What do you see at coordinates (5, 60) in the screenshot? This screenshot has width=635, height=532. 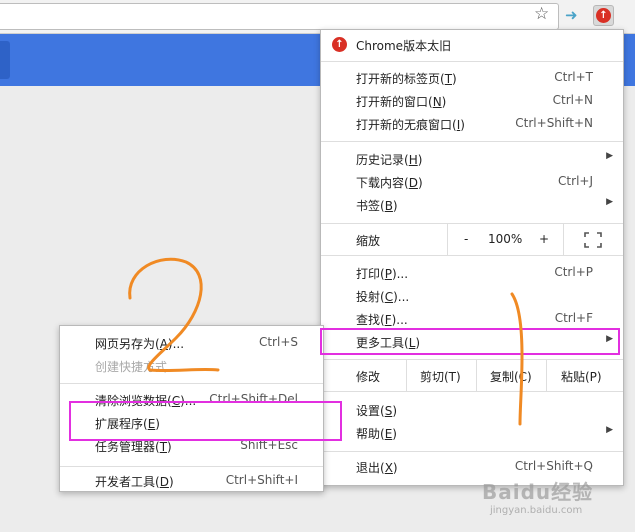 I see `page-banner-button` at bounding box center [5, 60].